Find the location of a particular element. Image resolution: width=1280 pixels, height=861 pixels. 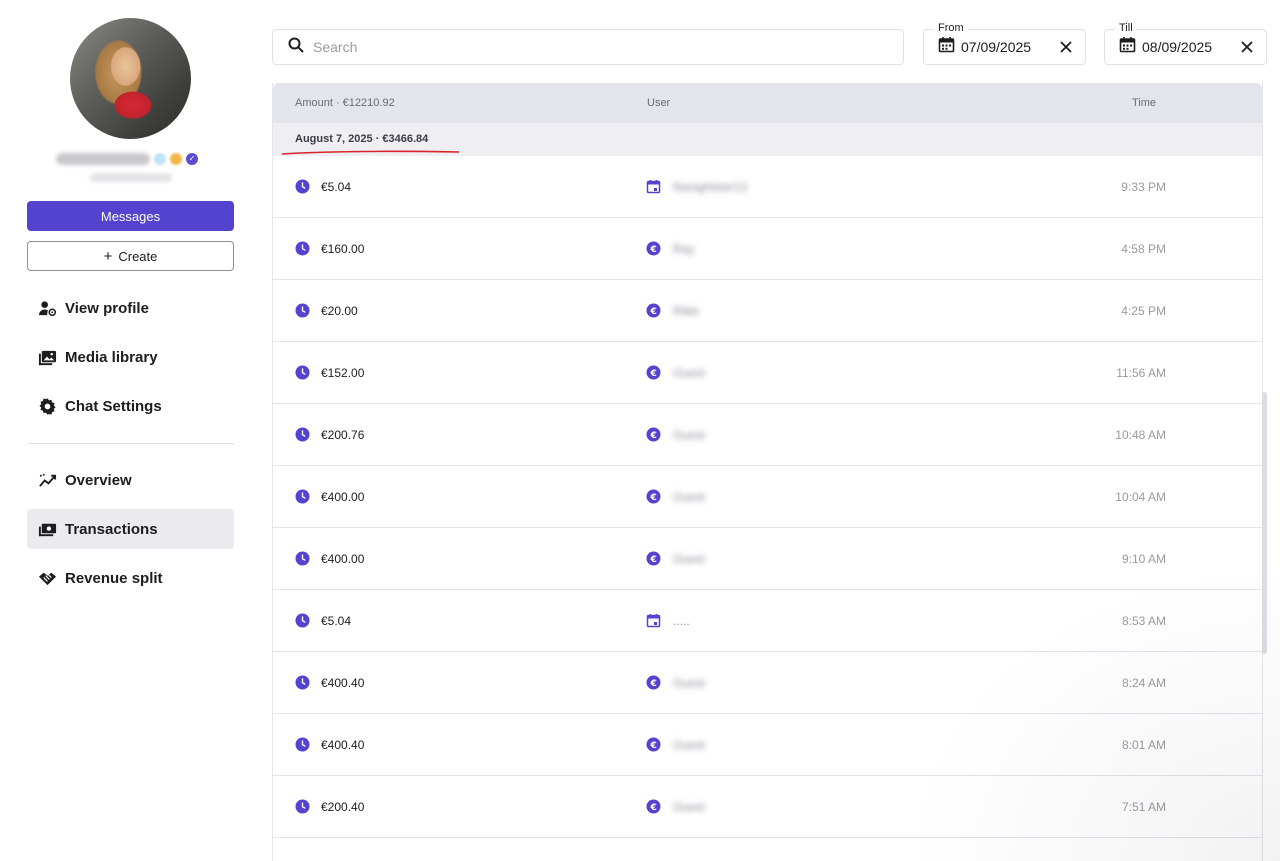

nav-item-view-profile: View profile is located at coordinates (130, 308).